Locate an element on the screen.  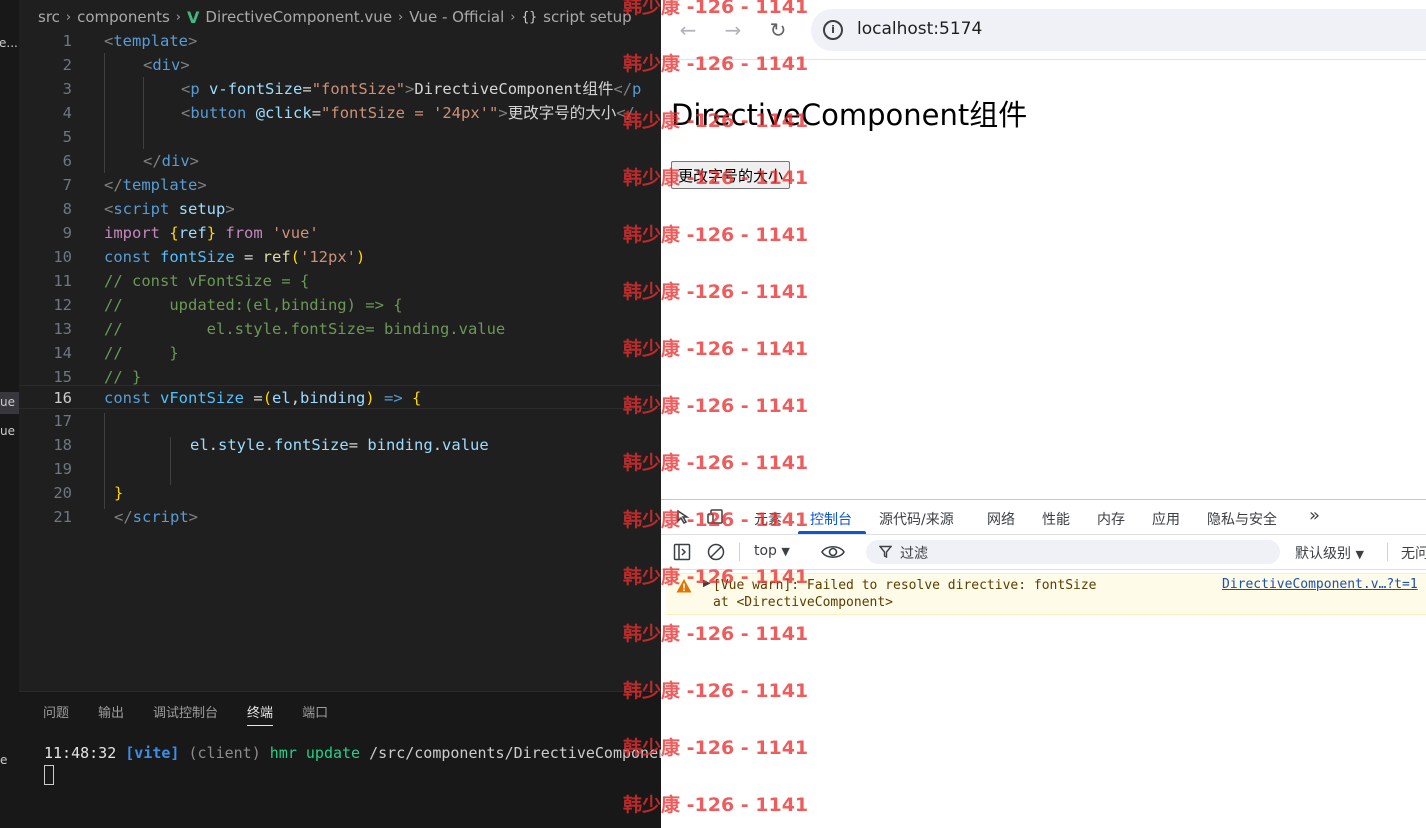
code-line: 2 <div> is located at coordinates (126, 65).